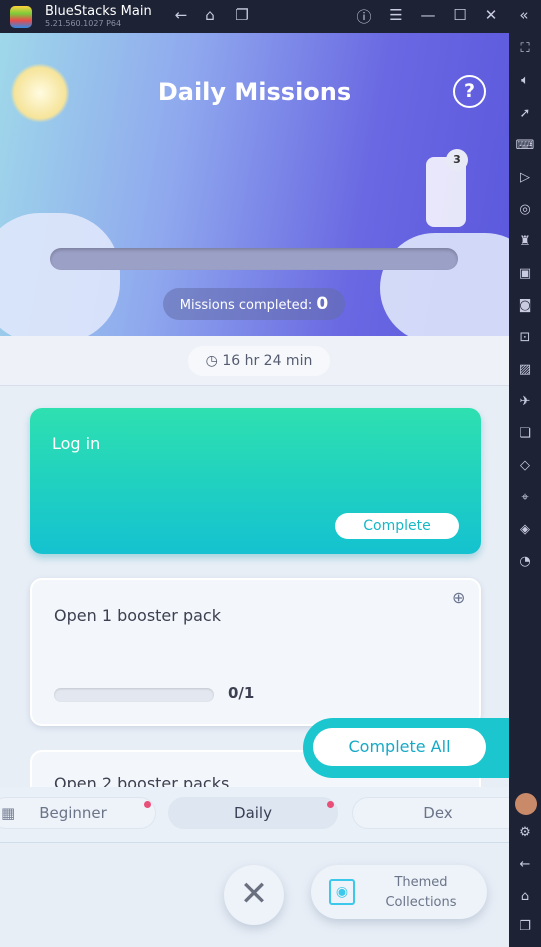 This screenshot has height=947, width=541. I want to click on mission-progress-count: 0/1, so click(241, 693).